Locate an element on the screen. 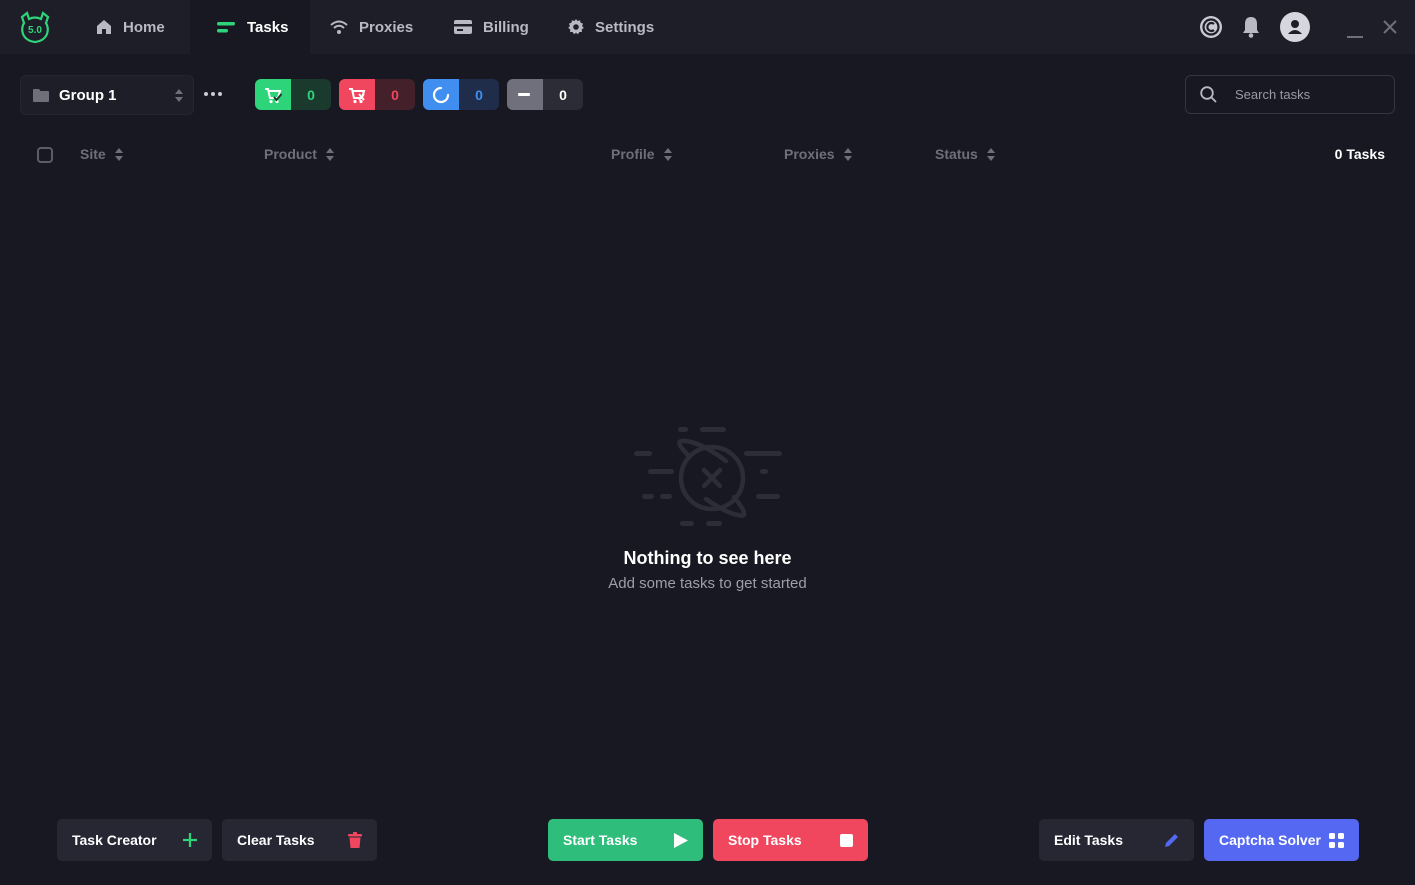  failed-counter: 0 is located at coordinates (377, 94).